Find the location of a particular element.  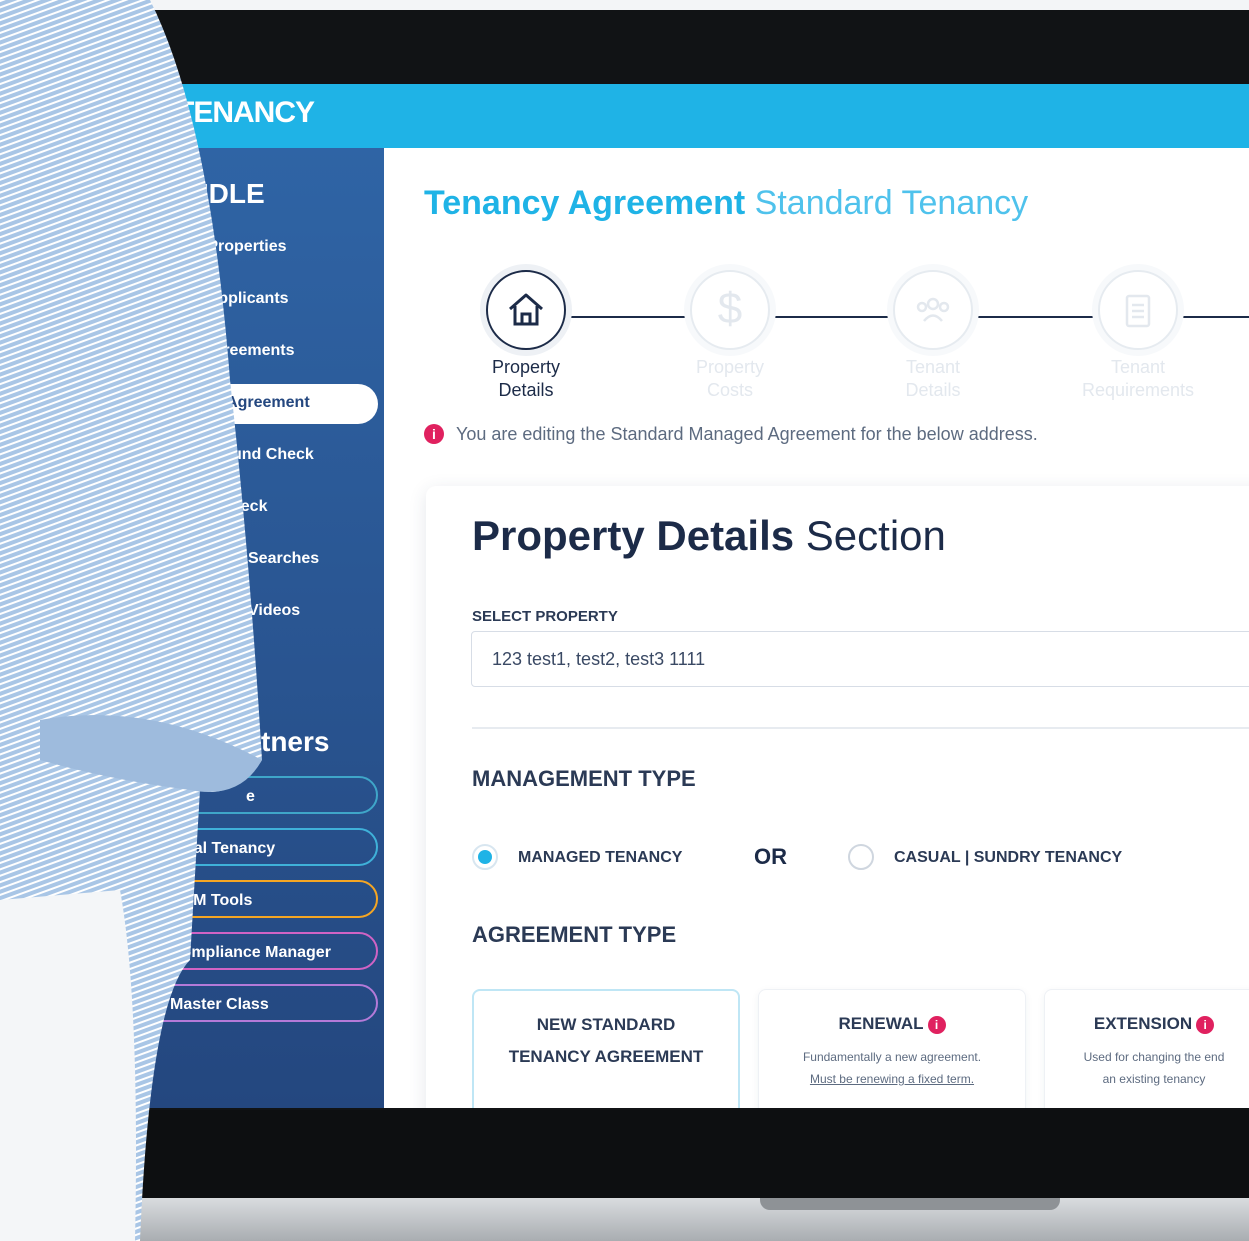

step-label-property-costs: Property Costs is located at coordinates (730, 379).